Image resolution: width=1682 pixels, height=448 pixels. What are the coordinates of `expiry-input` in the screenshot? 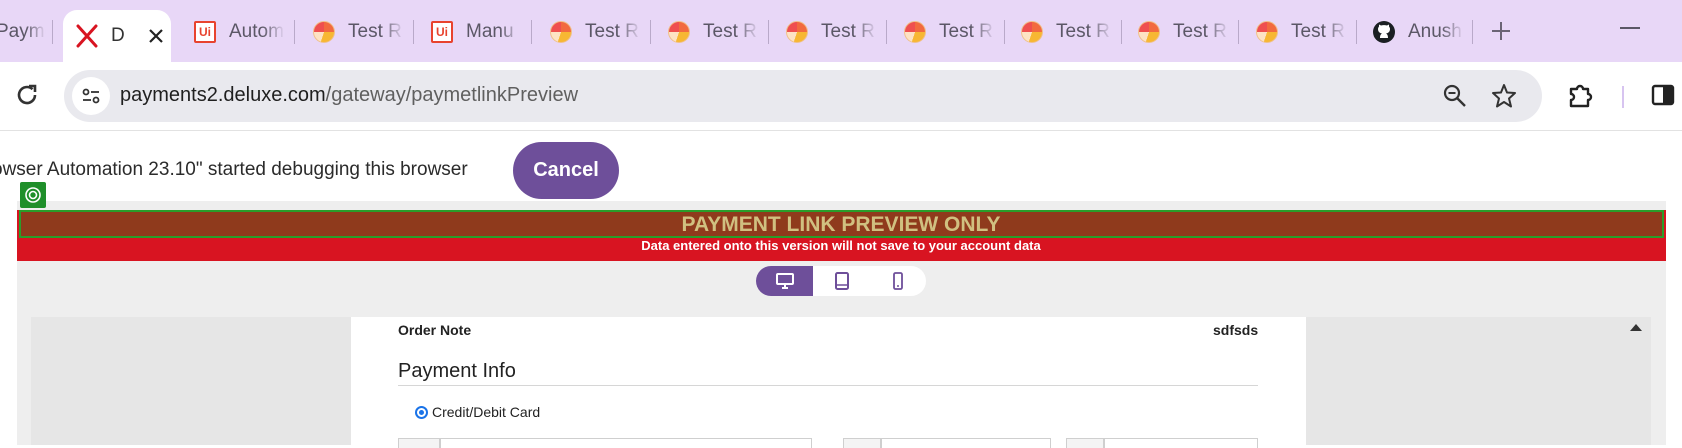 It's located at (966, 443).